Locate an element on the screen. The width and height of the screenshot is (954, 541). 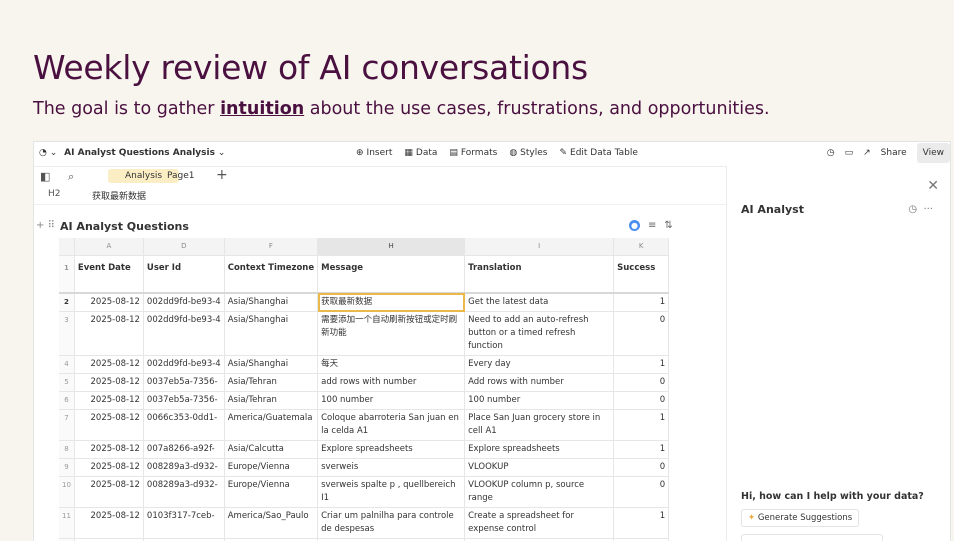
add-tab-icon: + is located at coordinates (222, 175).